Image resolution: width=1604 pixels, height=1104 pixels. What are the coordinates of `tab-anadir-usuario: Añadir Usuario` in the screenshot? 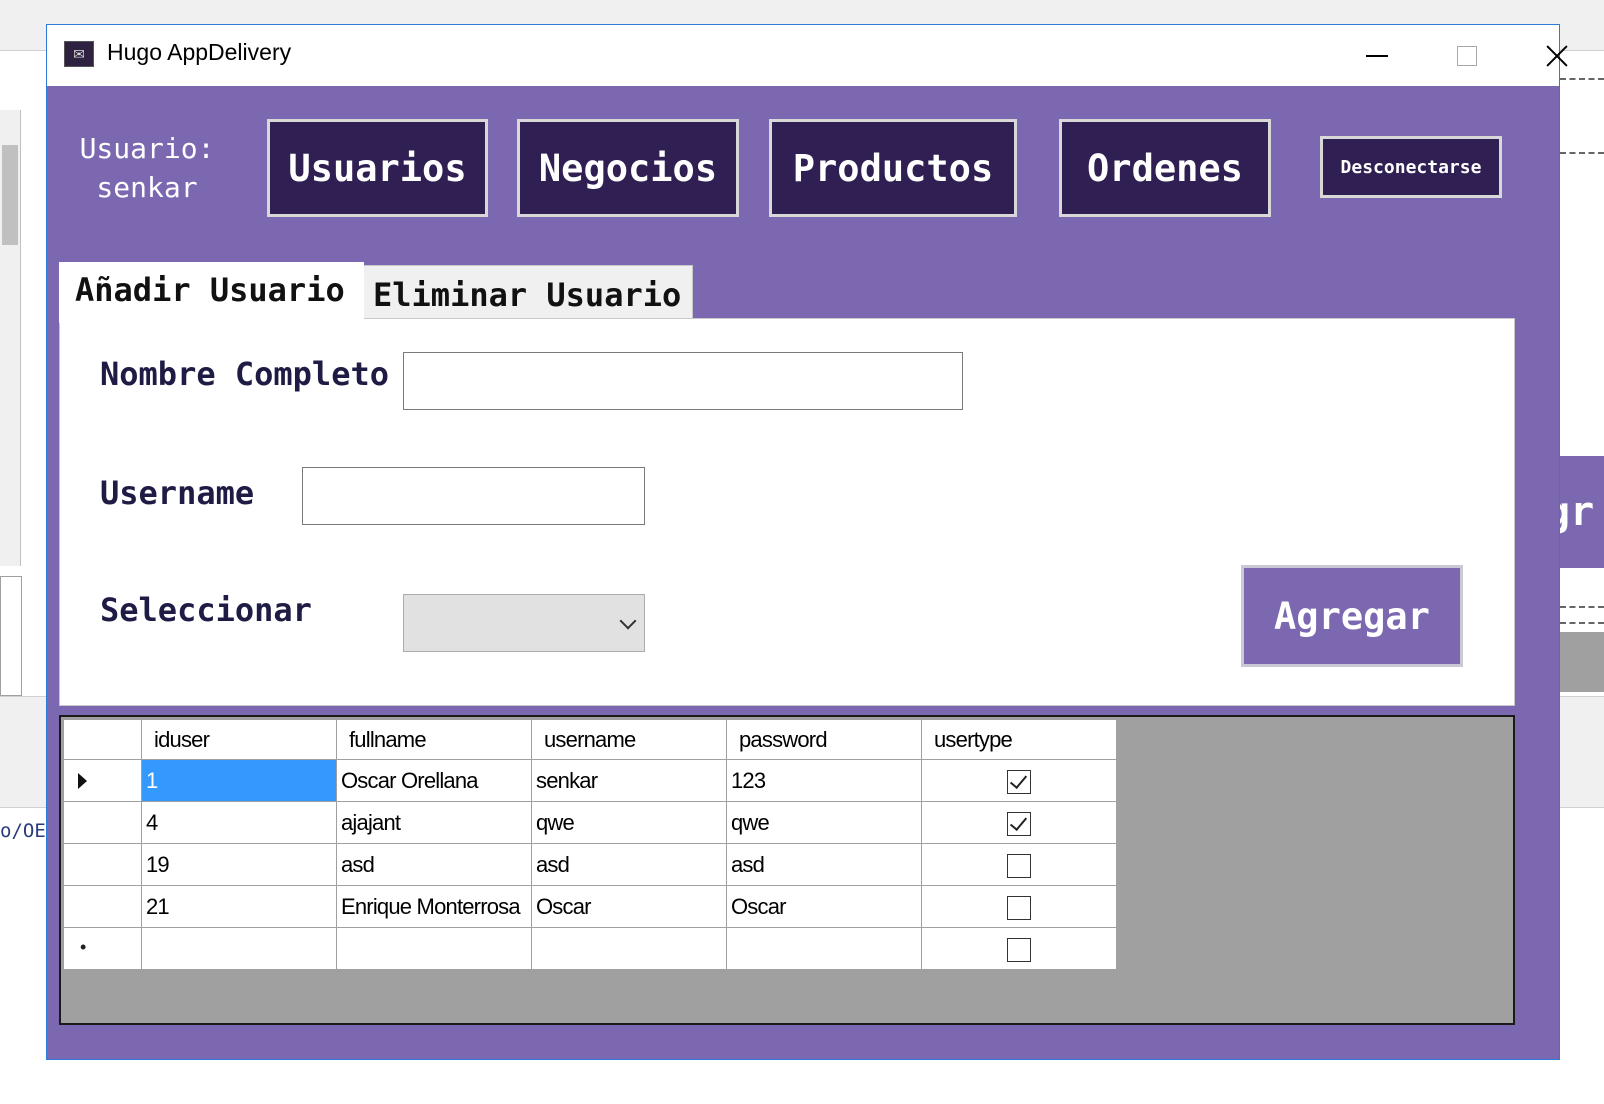 It's located at (211, 292).